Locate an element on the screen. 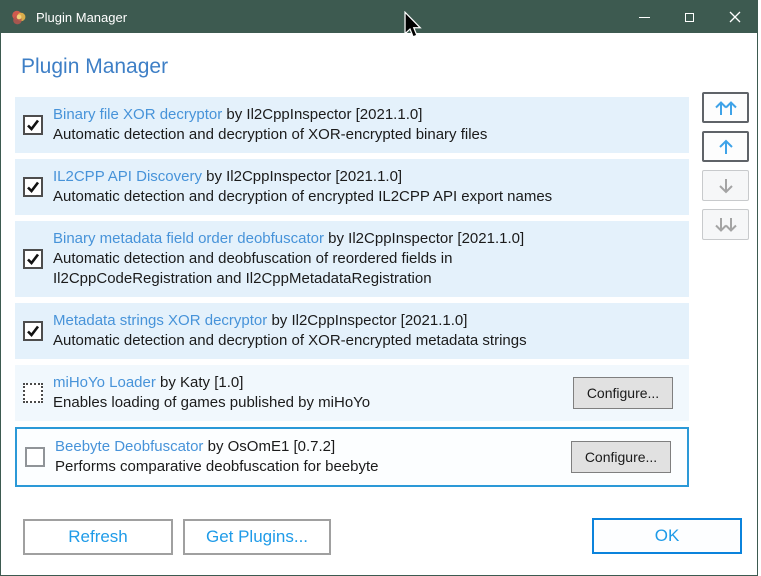 The image size is (761, 576). reorder-buttons is located at coordinates (725, 166).